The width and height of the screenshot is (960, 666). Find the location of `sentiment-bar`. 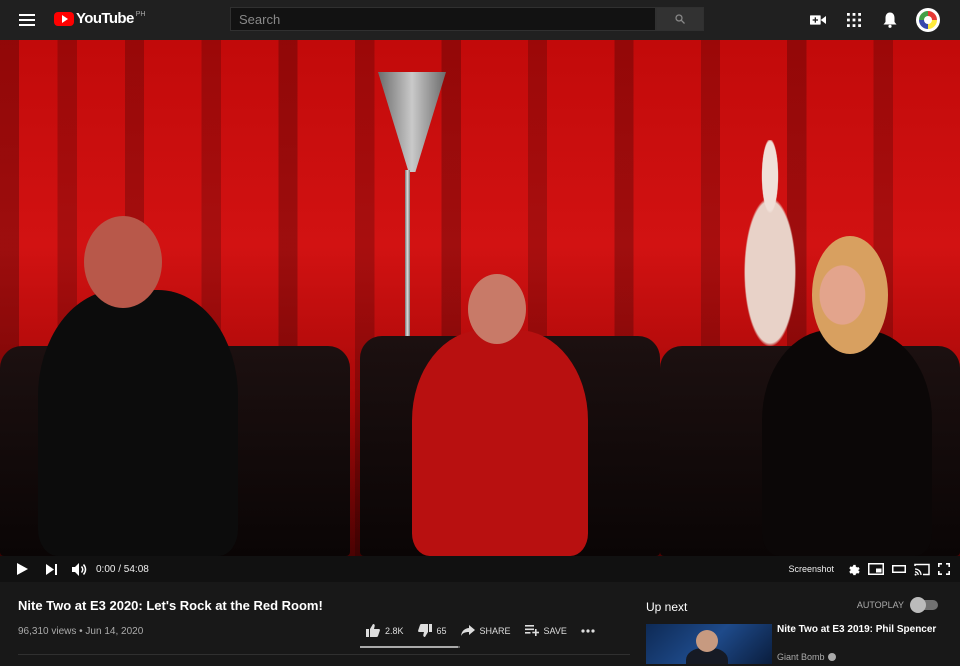

sentiment-bar is located at coordinates (410, 647).